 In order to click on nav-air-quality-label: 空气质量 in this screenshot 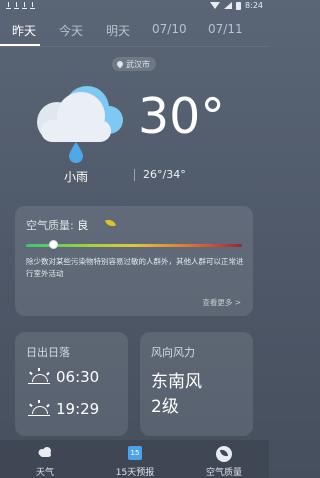, I will do `click(223, 473)`.